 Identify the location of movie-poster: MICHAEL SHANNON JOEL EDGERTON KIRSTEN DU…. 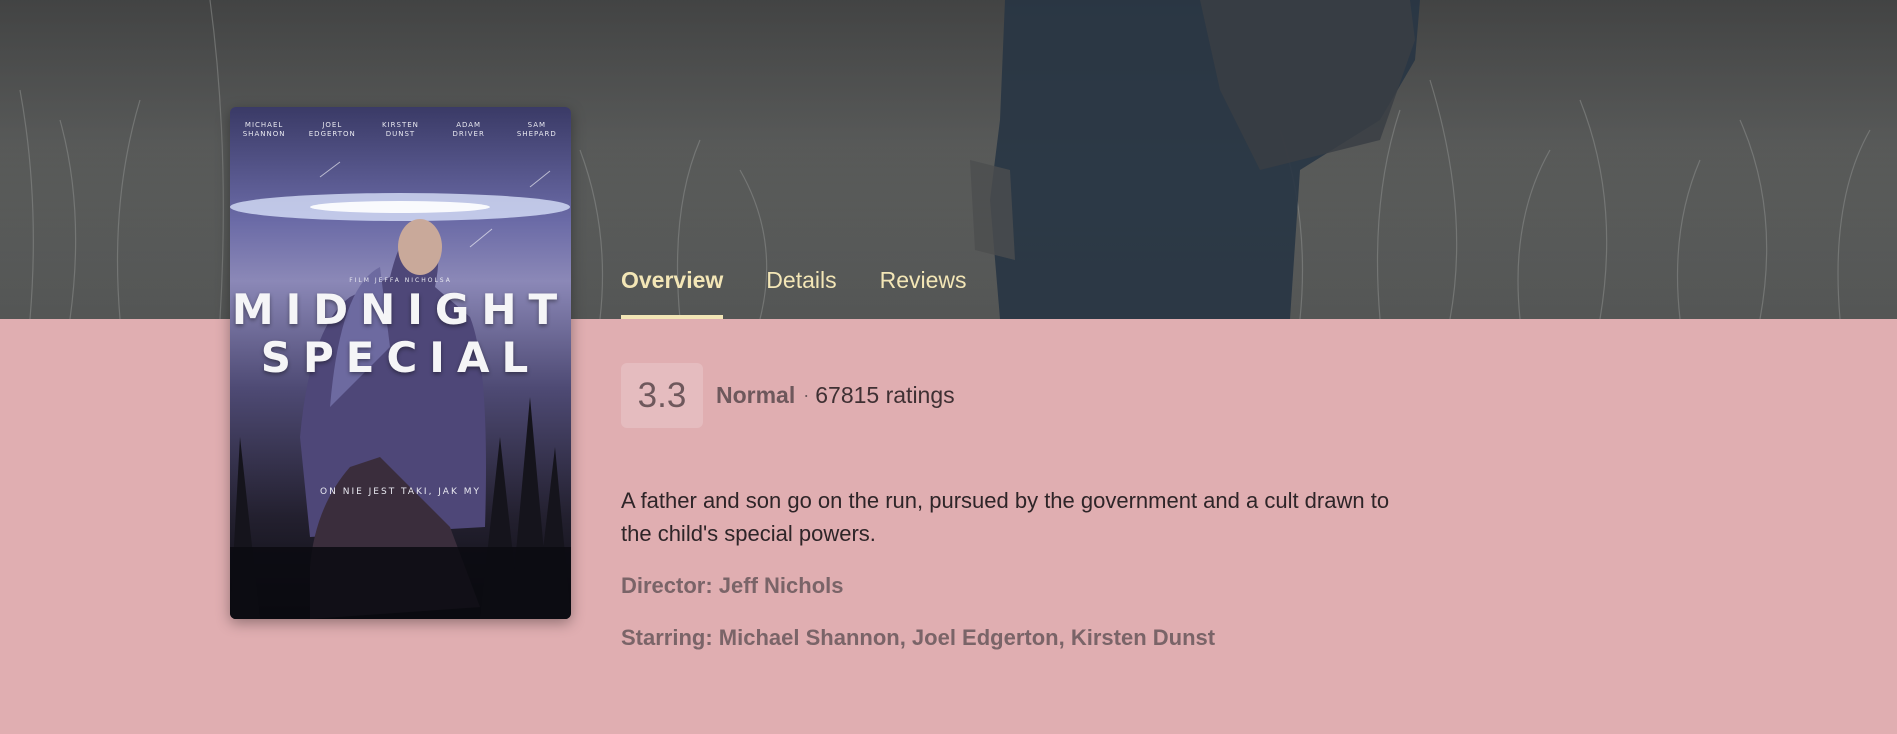
(400, 363).